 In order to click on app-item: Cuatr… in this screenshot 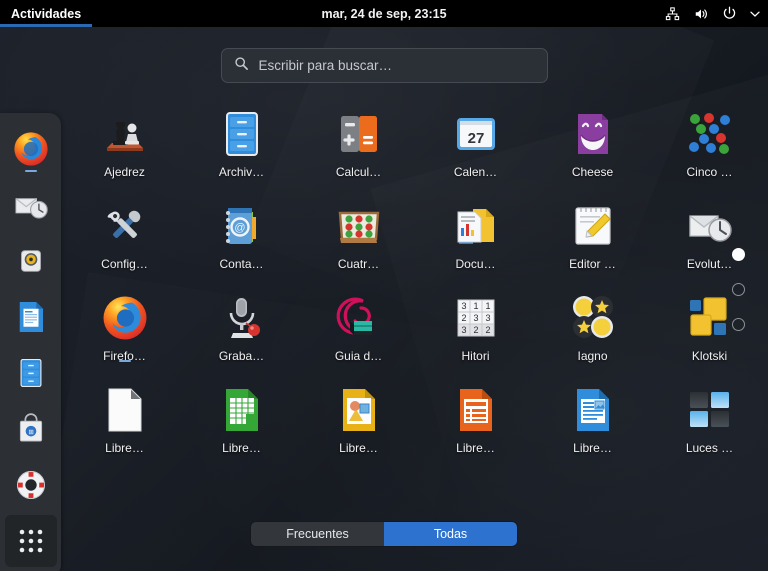, I will do `click(359, 246)`.